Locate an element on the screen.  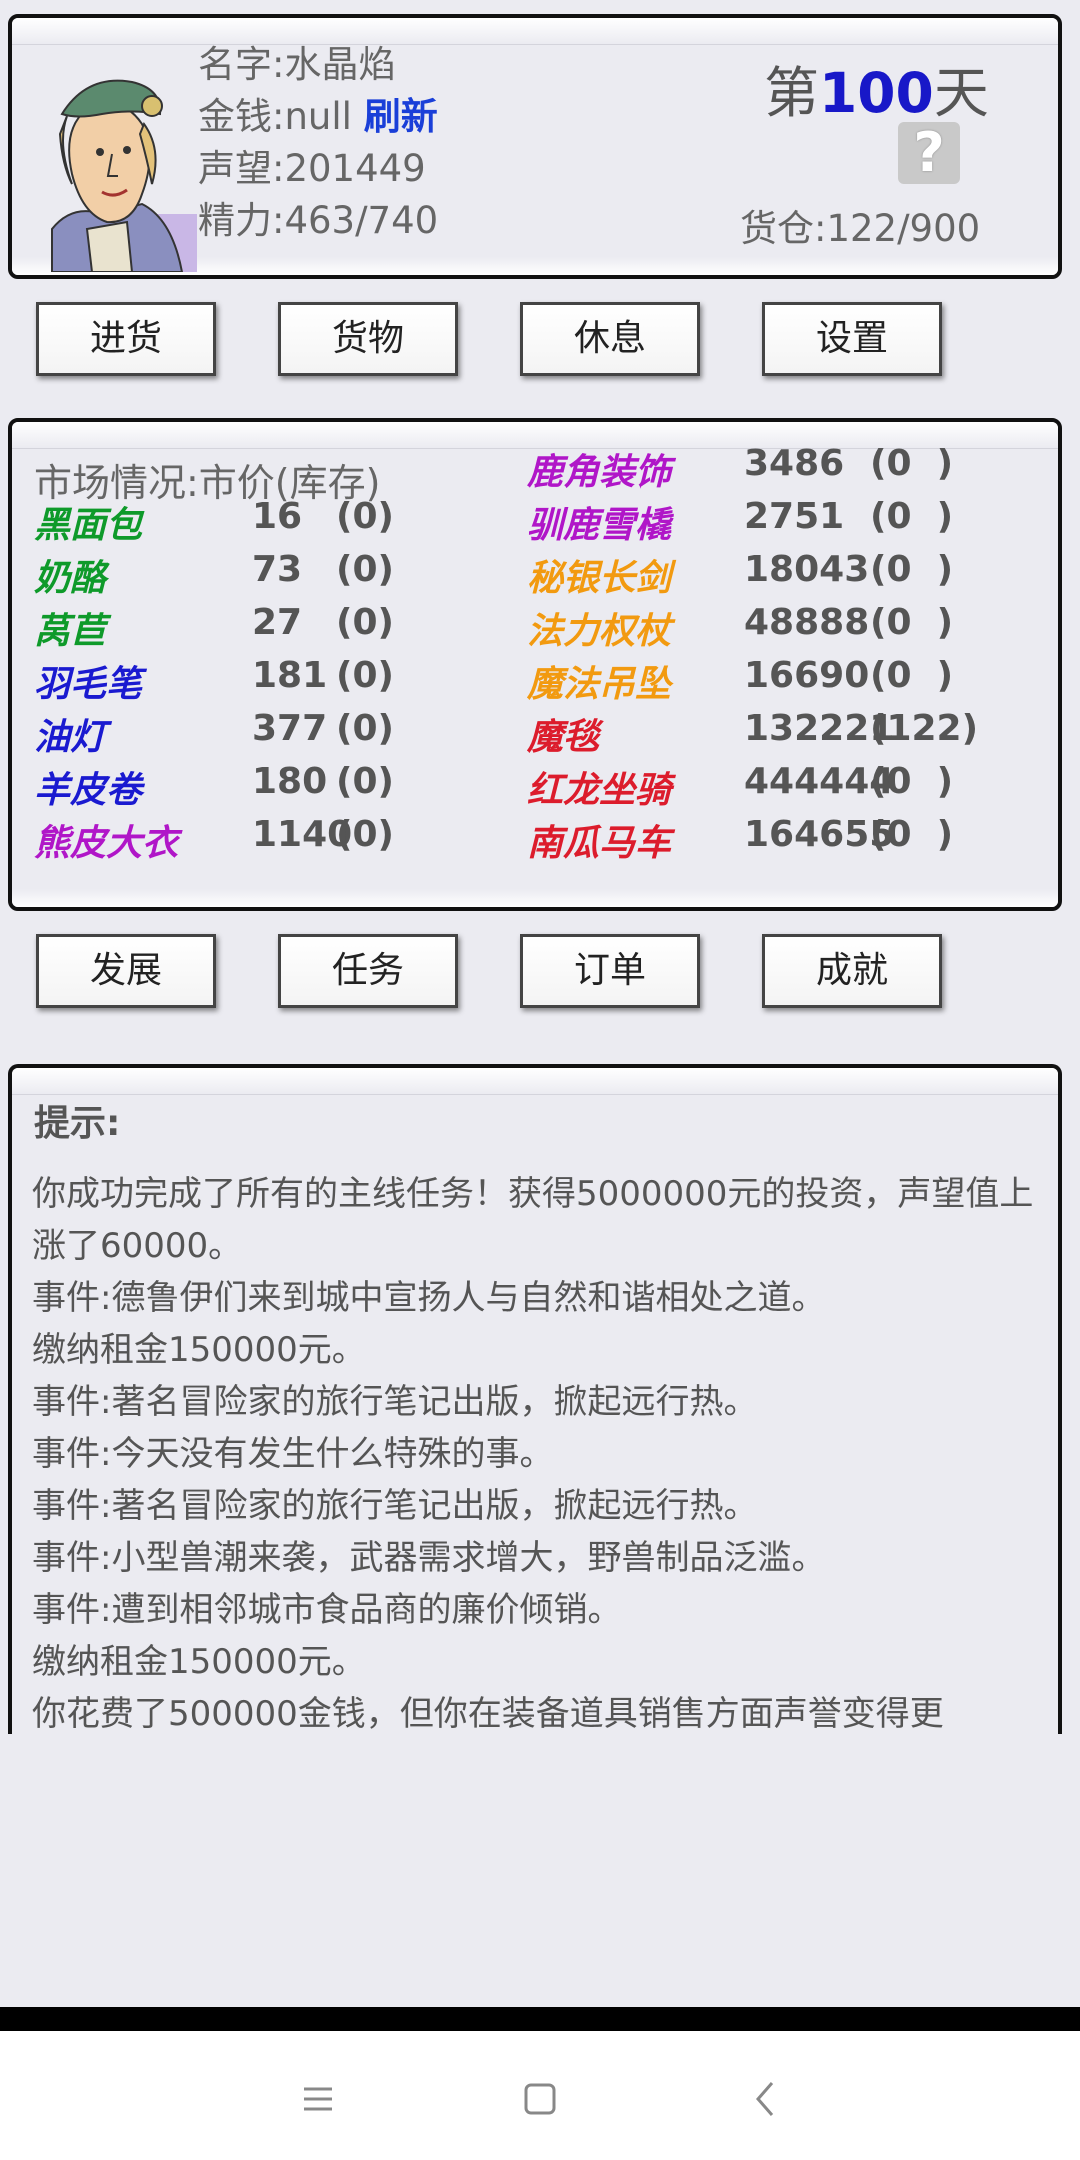
market-row: 南瓜马车 164655 (0 ) is located at coordinates (777, 839).